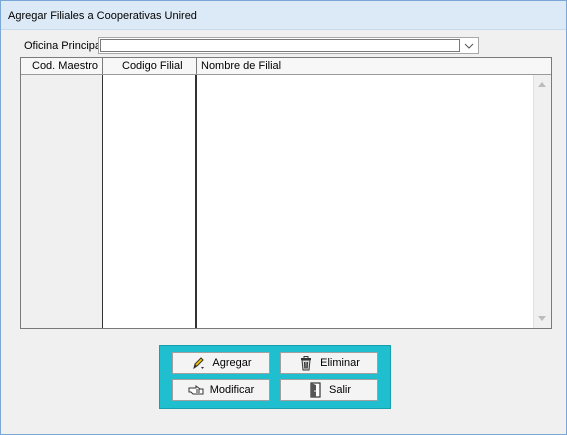 Image resolution: width=567 pixels, height=435 pixels. I want to click on column-codigo-filial, so click(150, 201).